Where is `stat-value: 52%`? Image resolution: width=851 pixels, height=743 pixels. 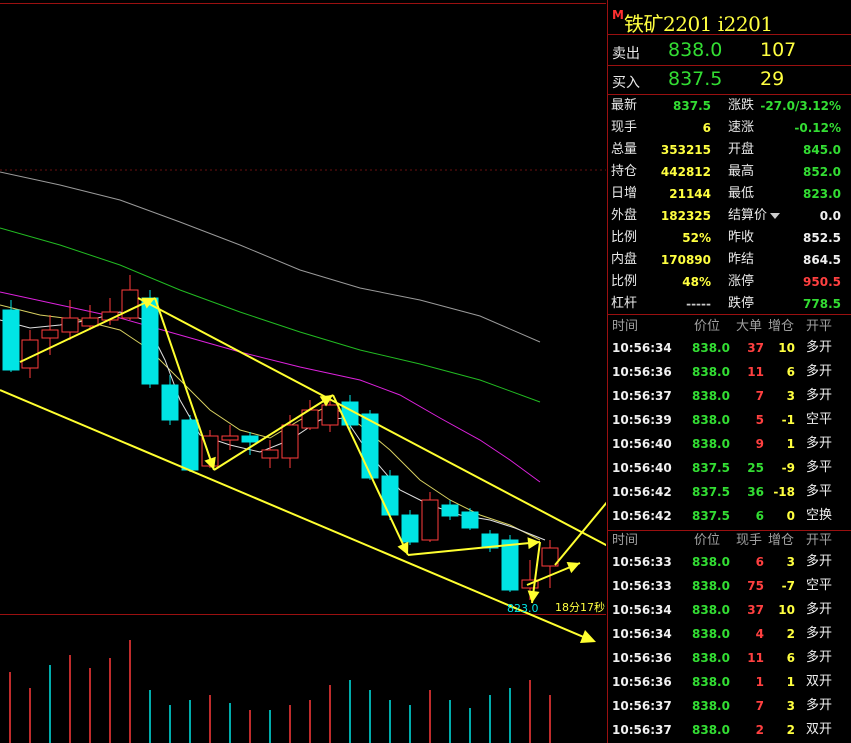 stat-value: 52% is located at coordinates (696, 238).